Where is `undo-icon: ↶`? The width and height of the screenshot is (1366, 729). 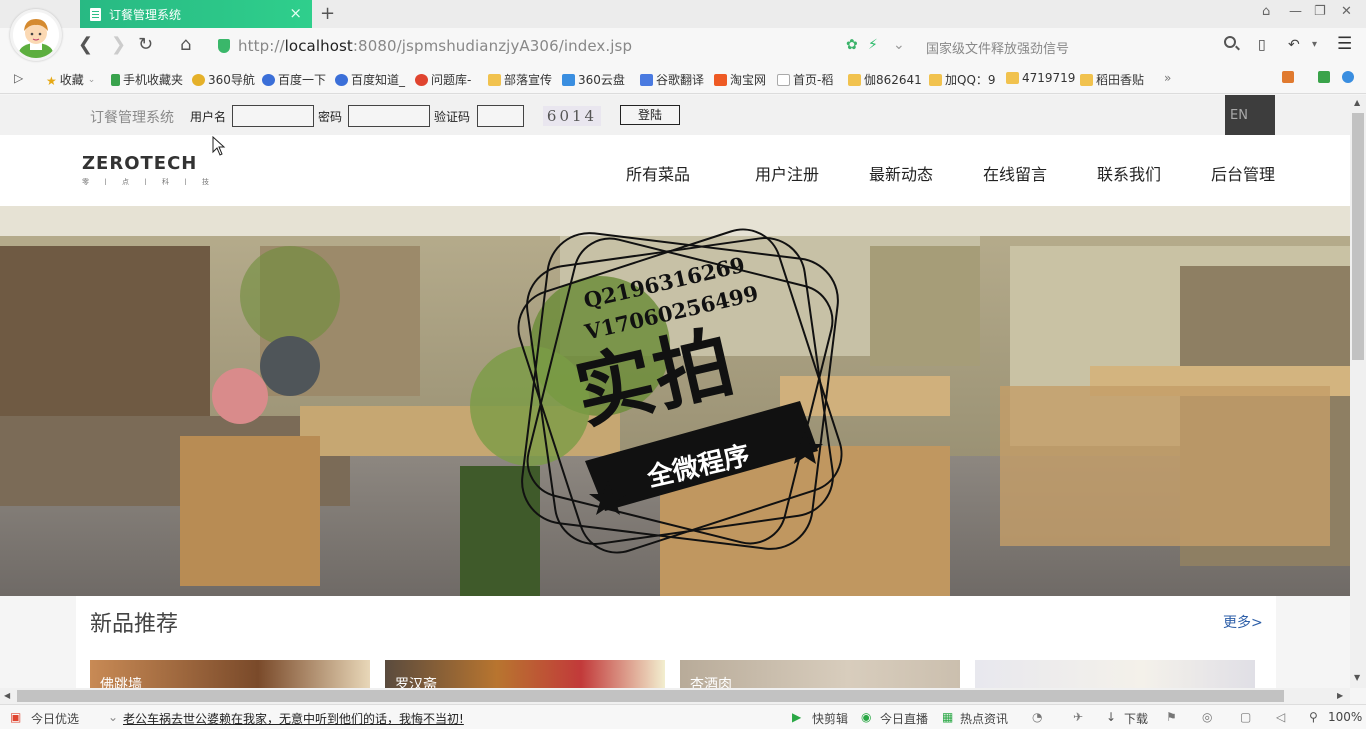
undo-icon: ↶ is located at coordinates (1294, 45).